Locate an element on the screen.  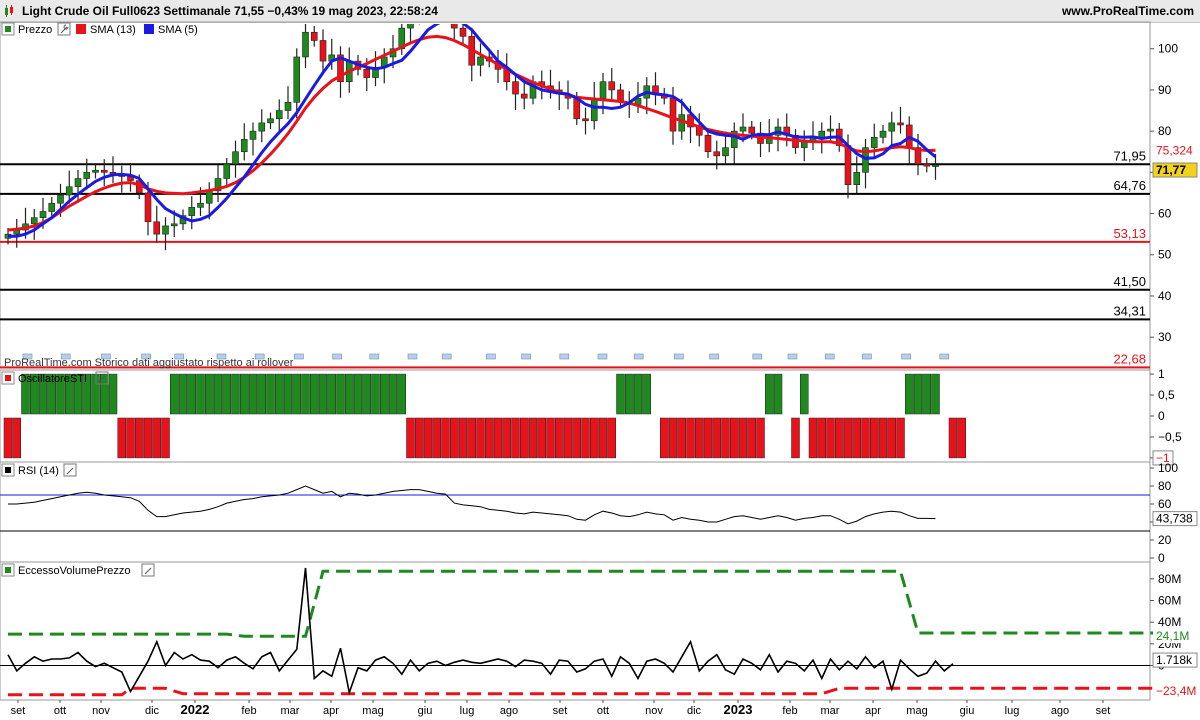
price-tick-label: 30 is located at coordinates (1165, 337).